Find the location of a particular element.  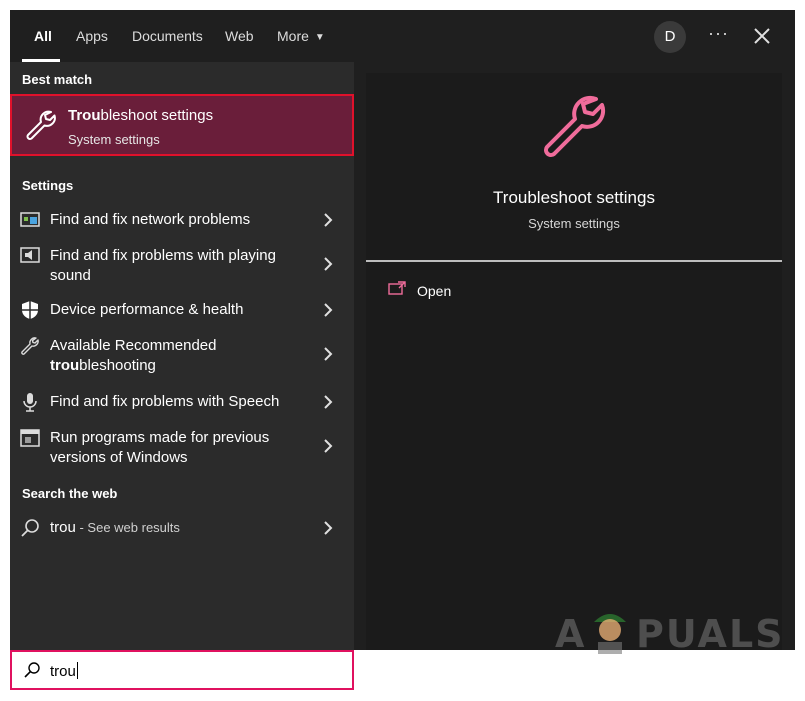

preview-subtitle: System settings is located at coordinates (574, 223).